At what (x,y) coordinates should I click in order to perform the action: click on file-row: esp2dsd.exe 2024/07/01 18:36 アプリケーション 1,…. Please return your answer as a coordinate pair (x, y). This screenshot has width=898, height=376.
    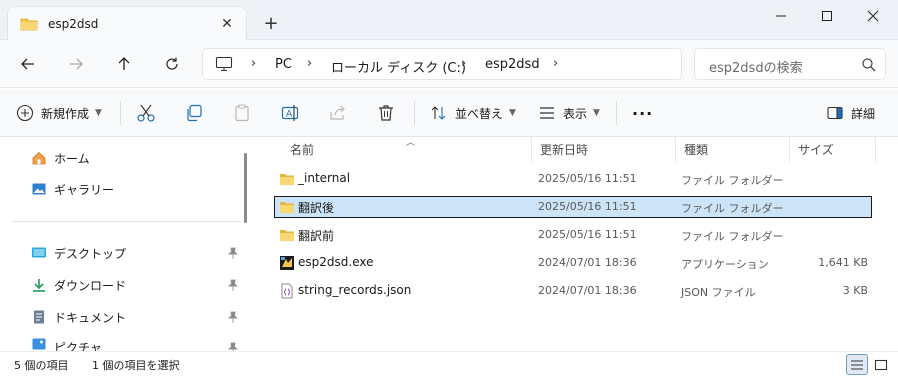
    Looking at the image, I should click on (573, 263).